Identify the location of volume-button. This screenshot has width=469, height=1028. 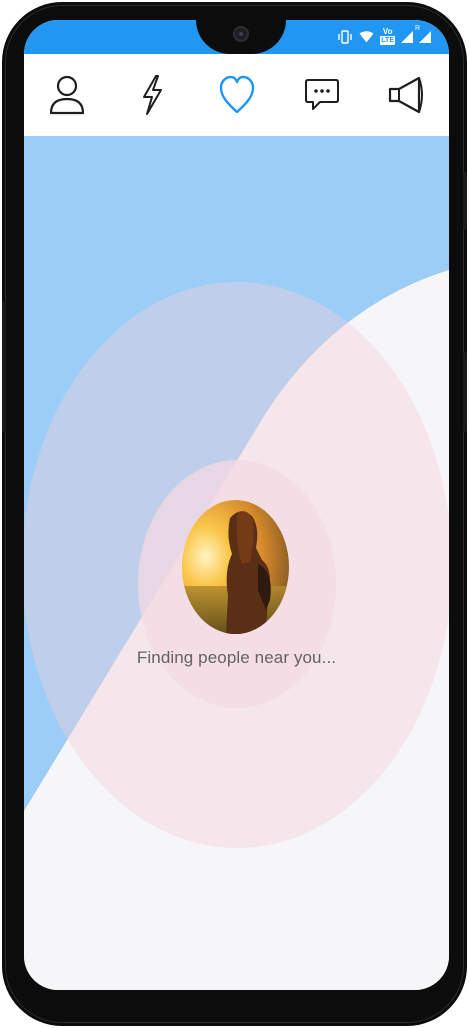
(465, 392).